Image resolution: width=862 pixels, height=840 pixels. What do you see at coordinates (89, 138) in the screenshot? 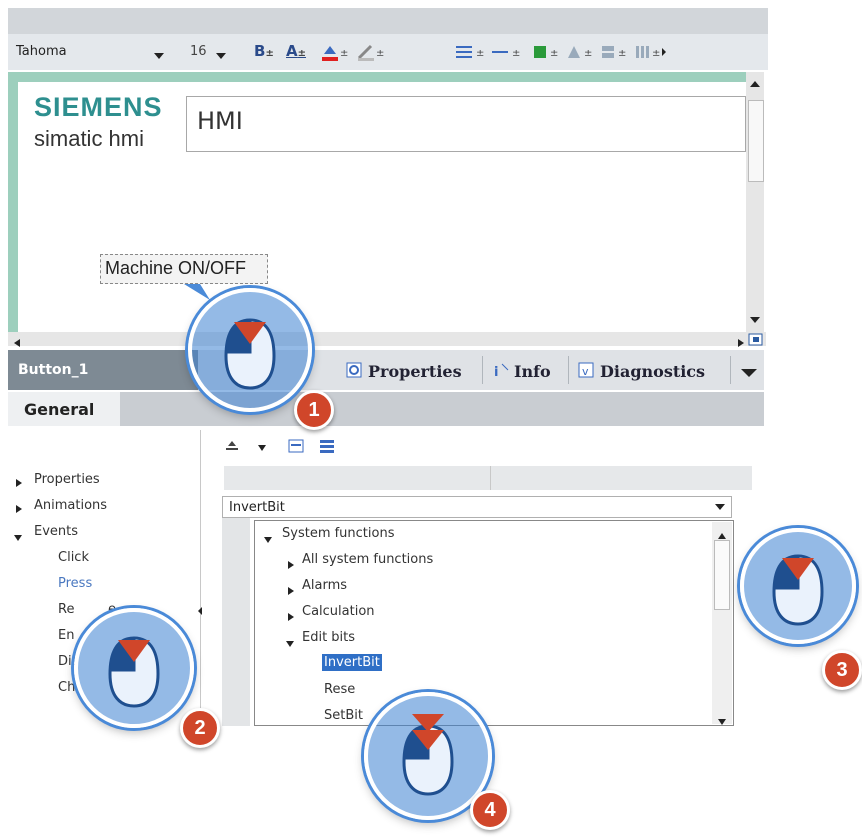
I see `simatic-hmi-label: simatic hmi` at bounding box center [89, 138].